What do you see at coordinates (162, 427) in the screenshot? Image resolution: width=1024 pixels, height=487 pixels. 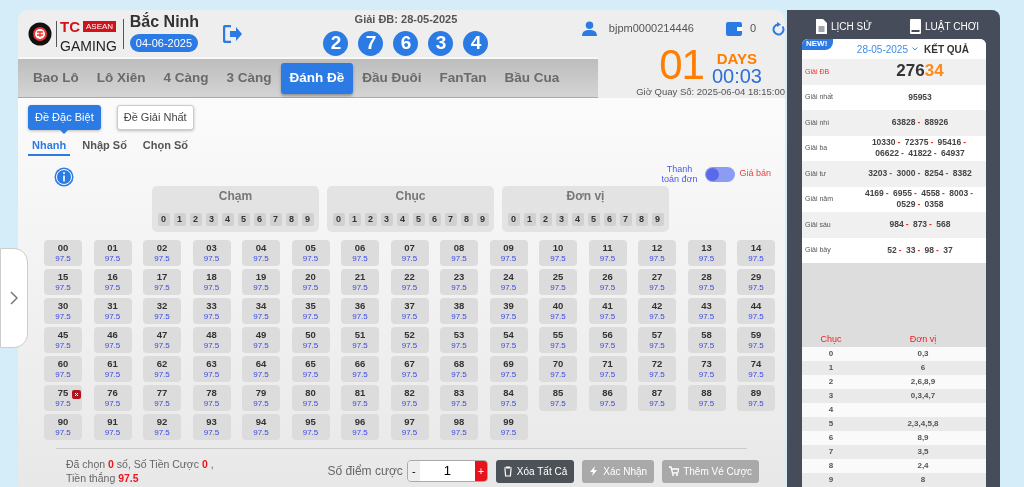 I see `number-cell: 92 97.5` at bounding box center [162, 427].